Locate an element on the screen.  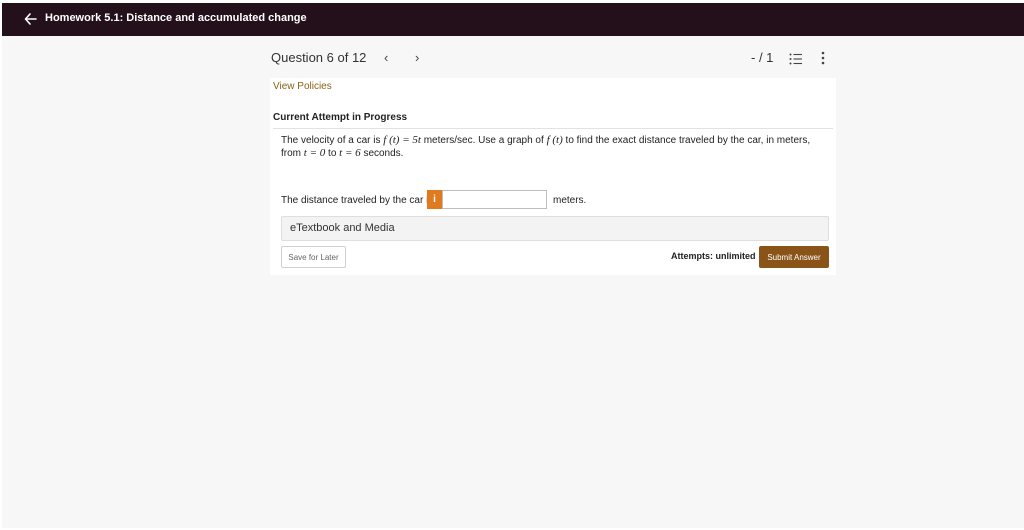
answer-units: meters. is located at coordinates (570, 200).